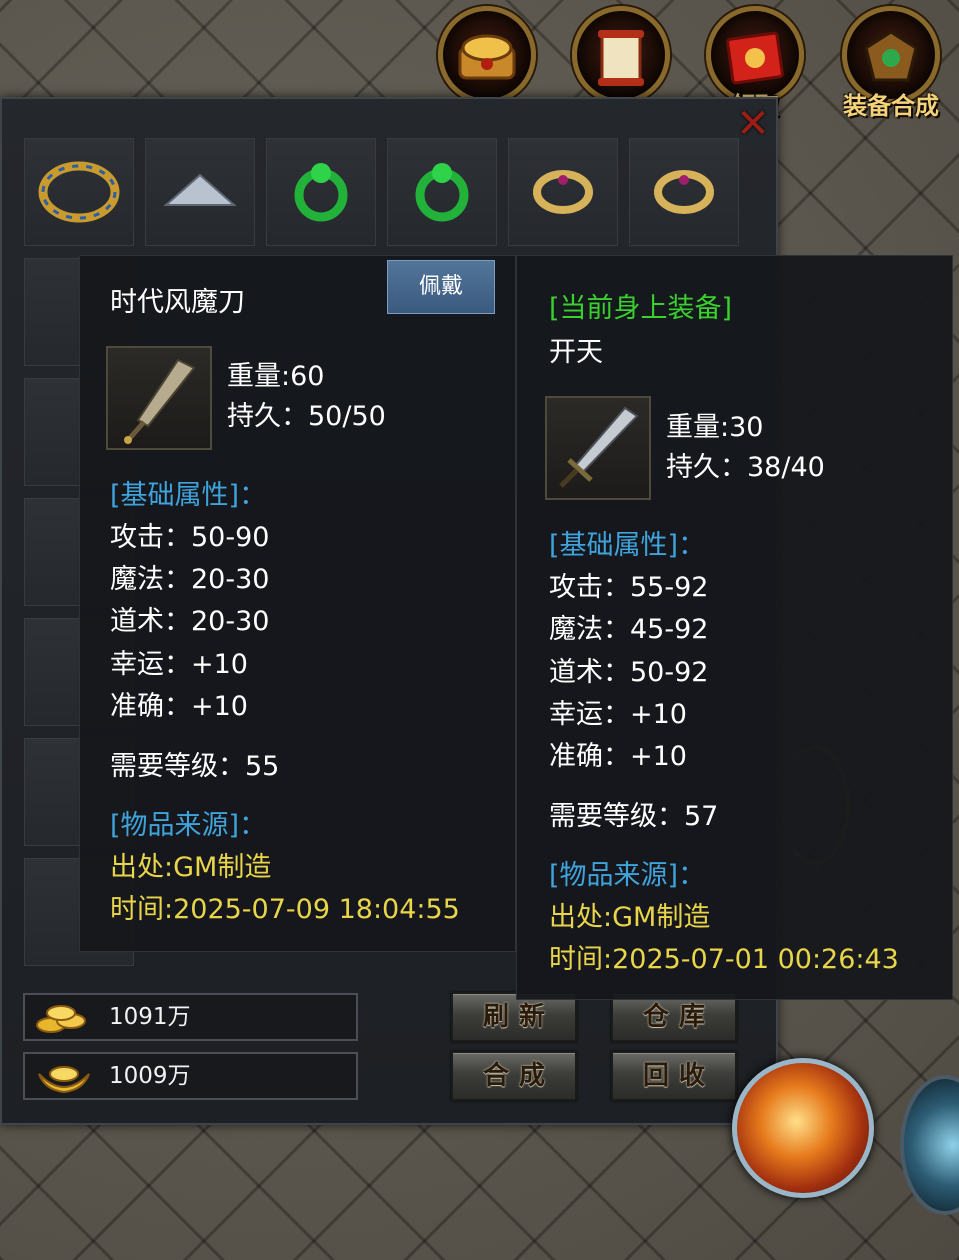 This screenshot has width=959, height=1260. I want to click on item-icon-box, so click(159, 398).